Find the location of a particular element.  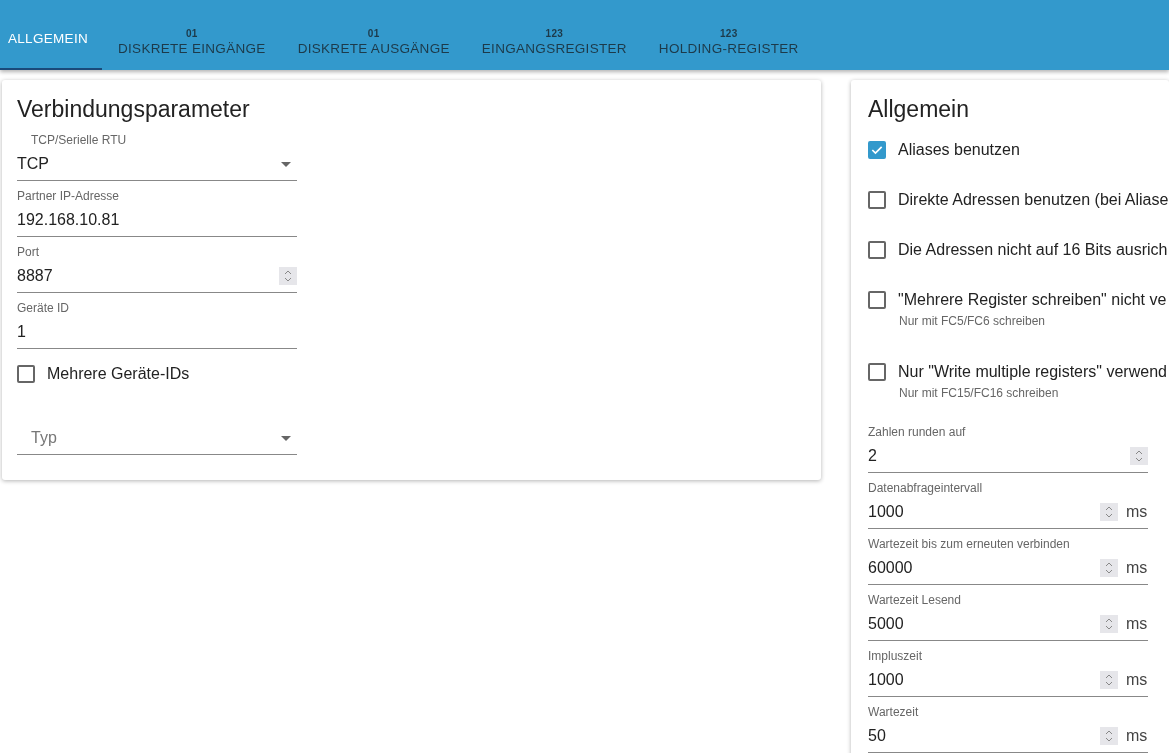

checkbox-label: "Mehrere Register schreiben" nicht ve is located at coordinates (1032, 300).